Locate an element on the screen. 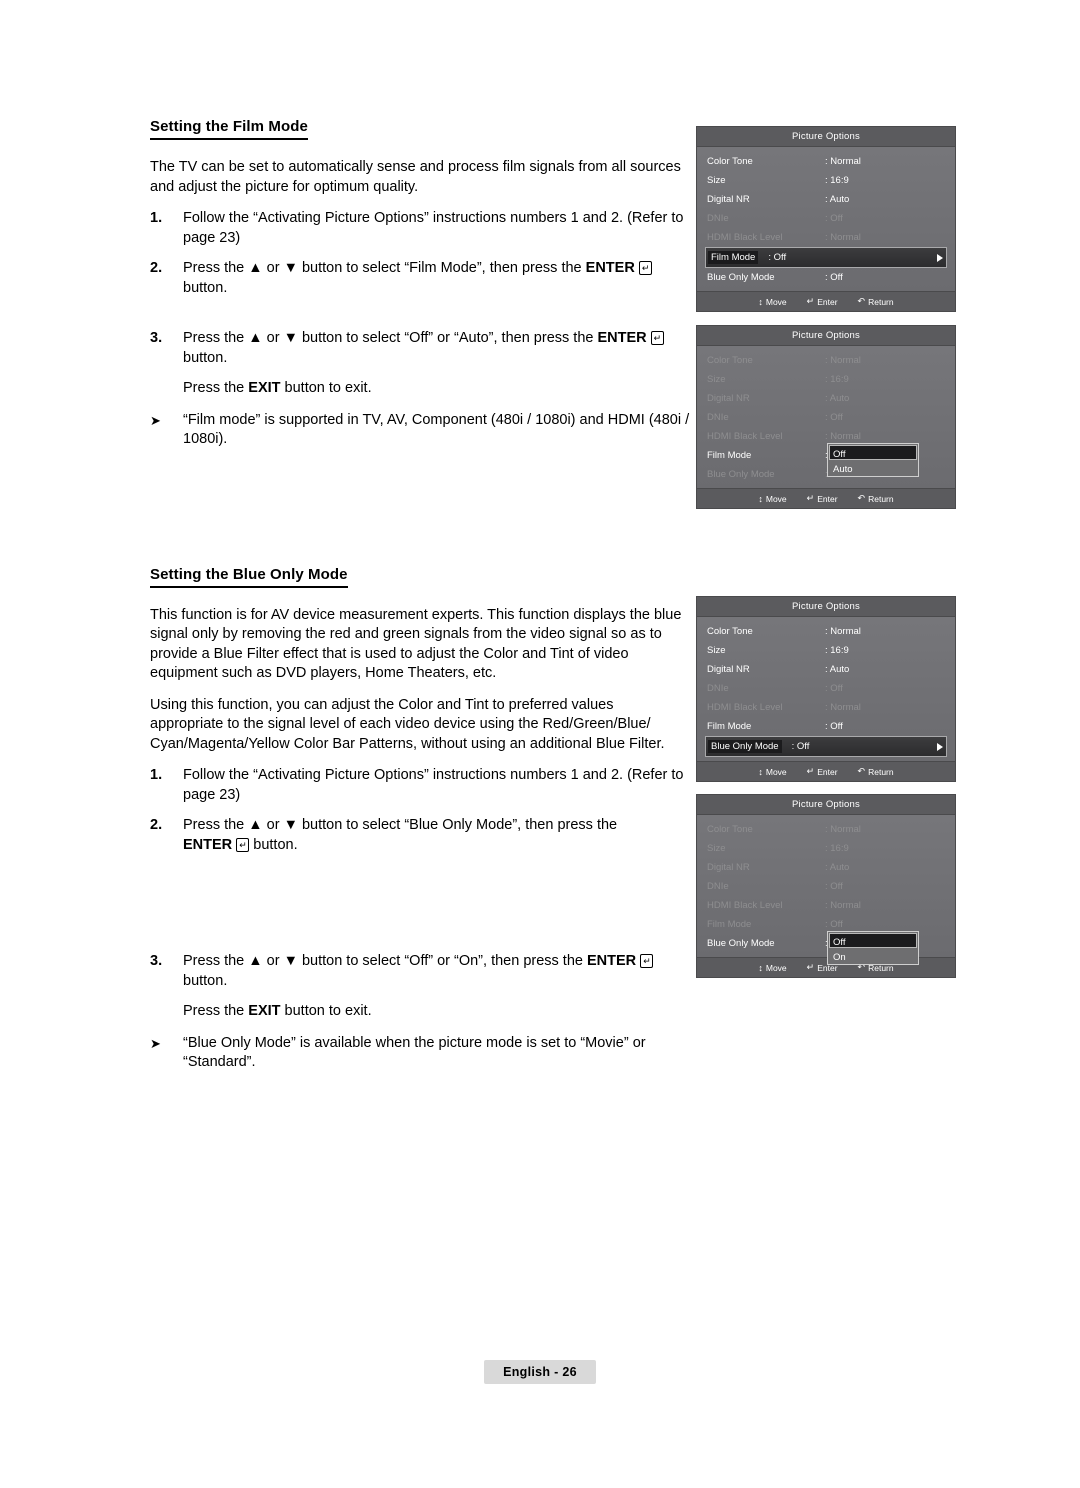  chevron-right-icon is located at coordinates (940, 746).